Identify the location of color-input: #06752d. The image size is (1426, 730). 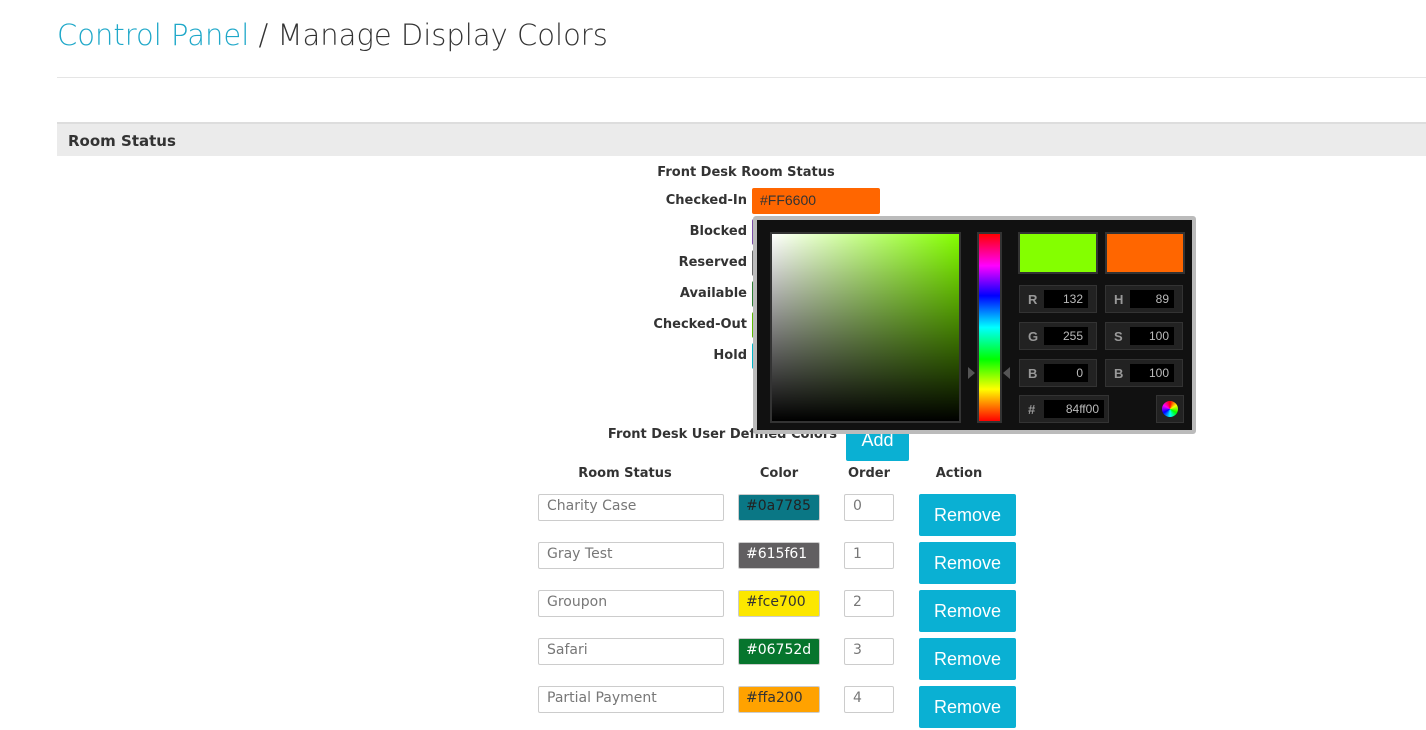
(779, 651).